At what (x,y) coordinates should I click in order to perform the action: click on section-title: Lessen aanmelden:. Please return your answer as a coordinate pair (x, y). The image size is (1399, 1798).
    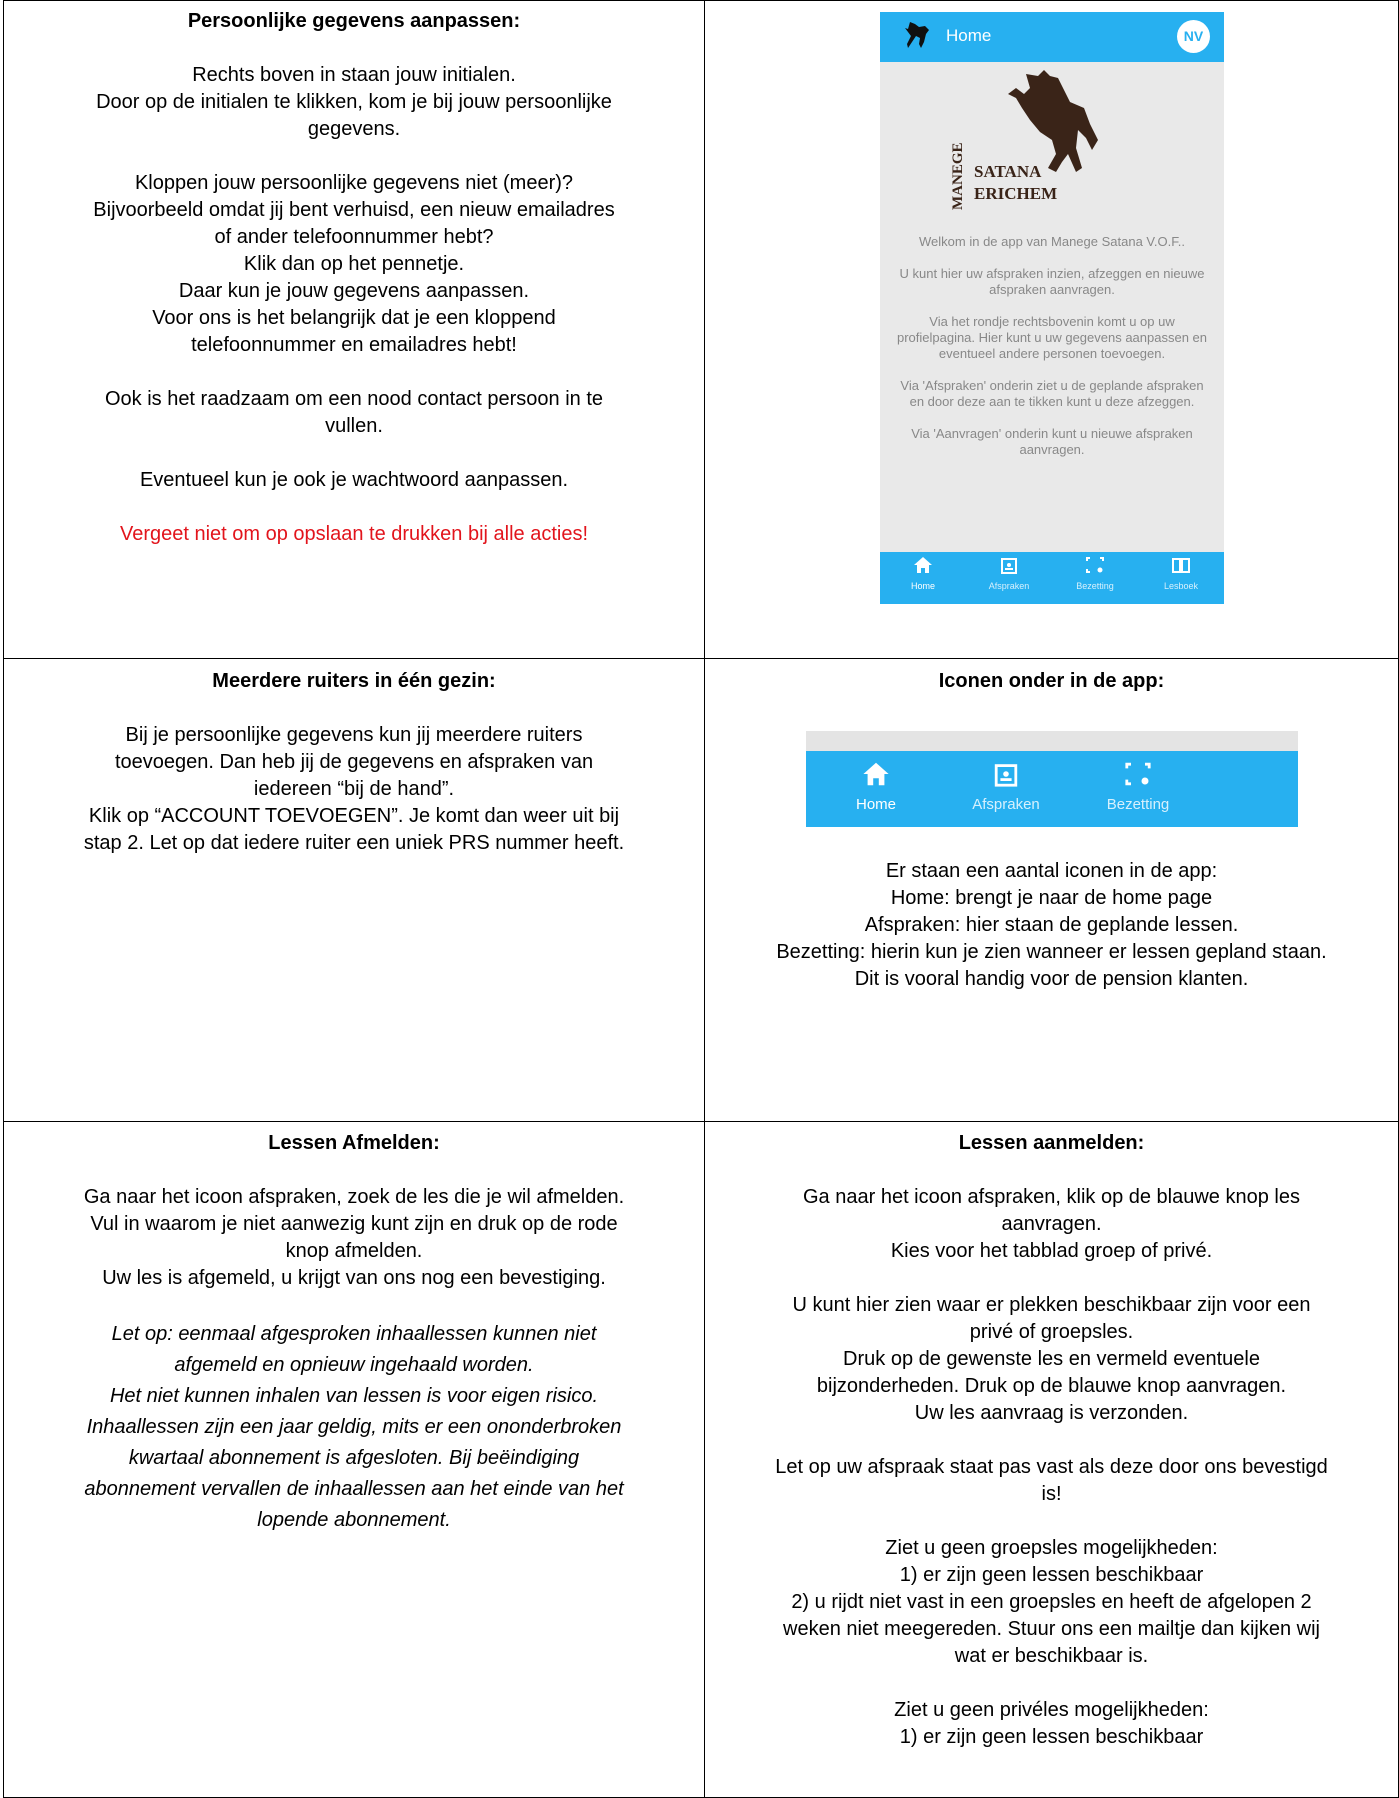
    Looking at the image, I should click on (1051, 1143).